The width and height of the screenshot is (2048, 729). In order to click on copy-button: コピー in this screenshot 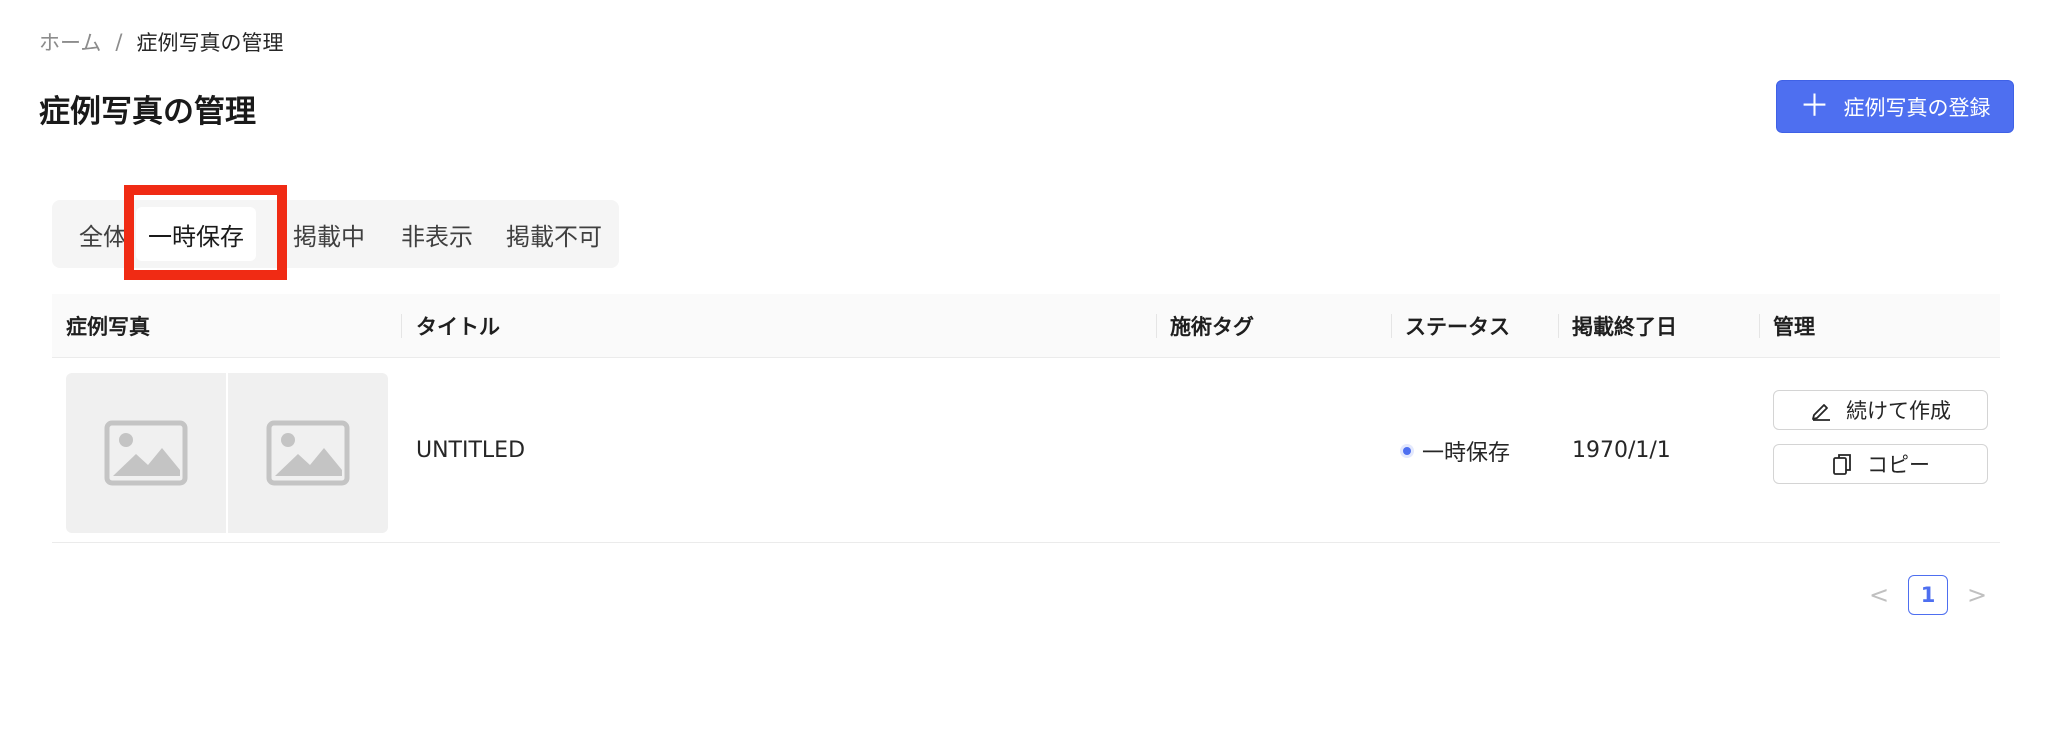, I will do `click(1880, 464)`.